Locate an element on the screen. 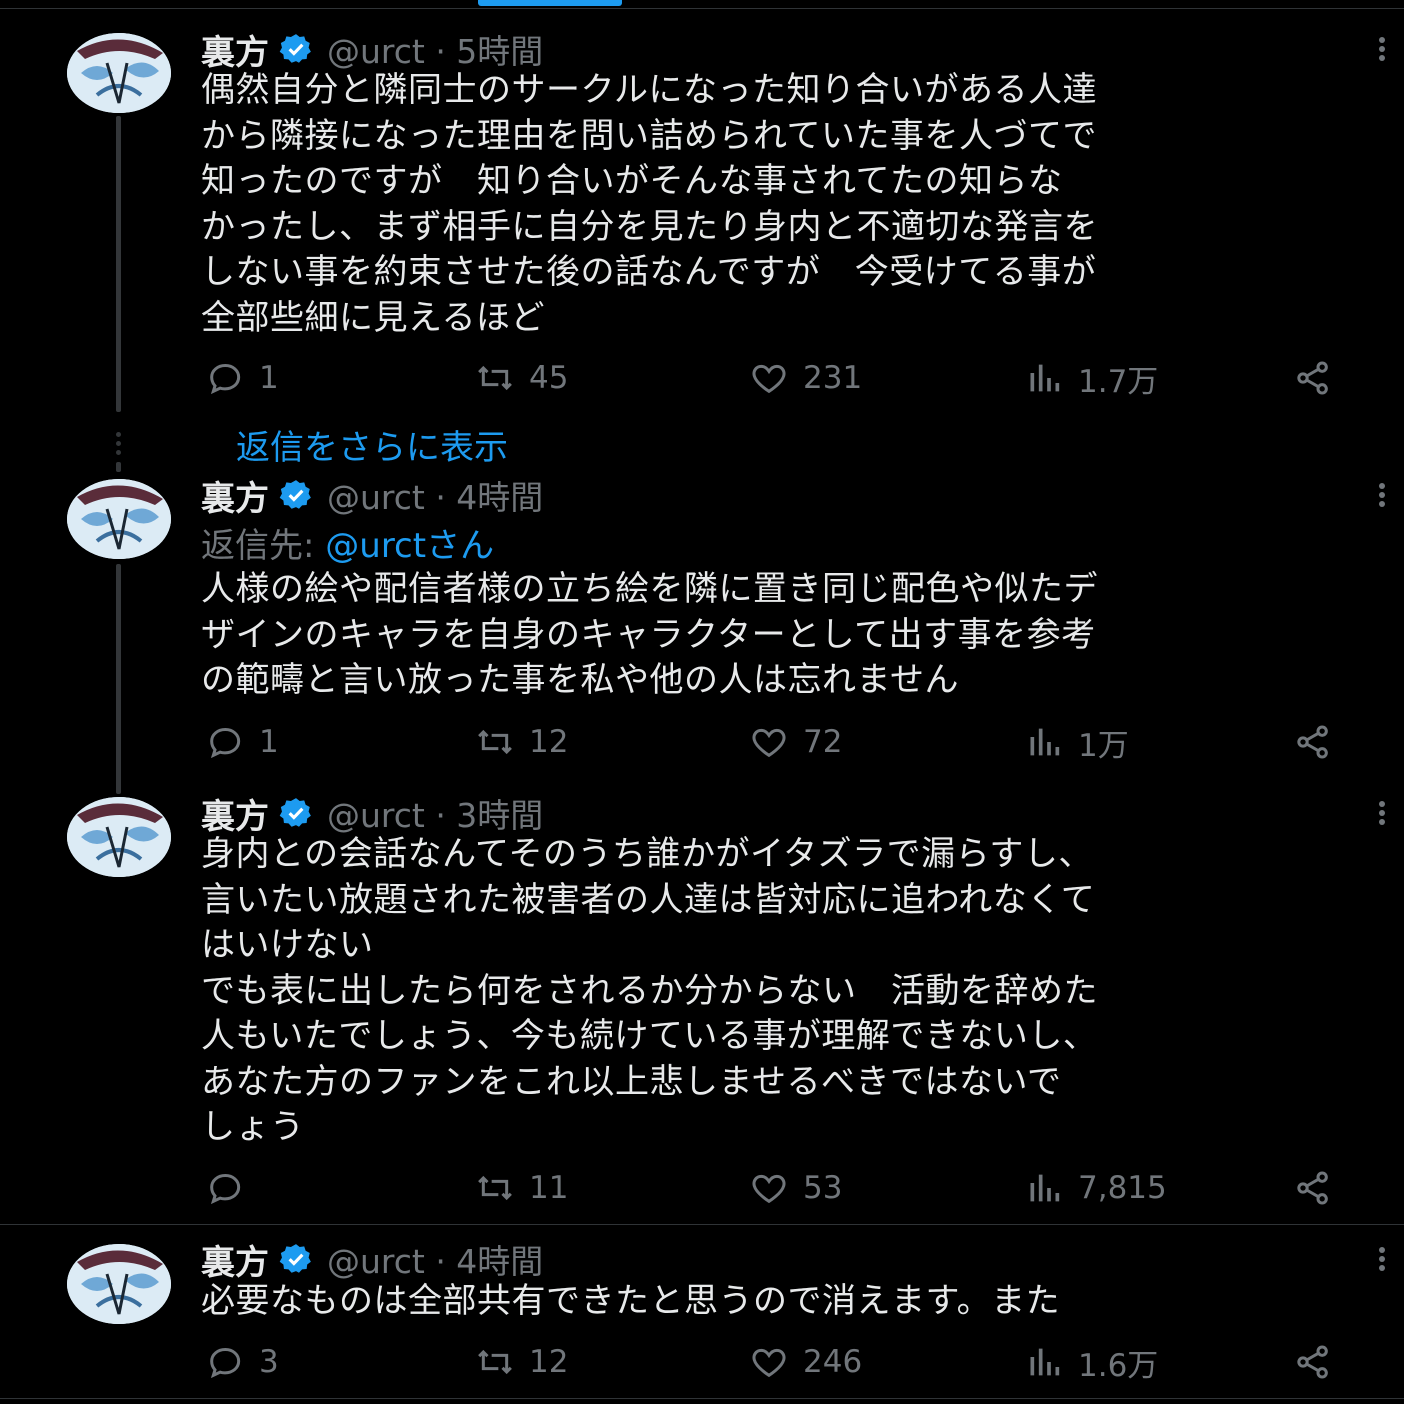 Image resolution: width=1404 pixels, height=1404 pixels. tweet-actions: 3 12 246 1.6万 is located at coordinates (702, 1363).